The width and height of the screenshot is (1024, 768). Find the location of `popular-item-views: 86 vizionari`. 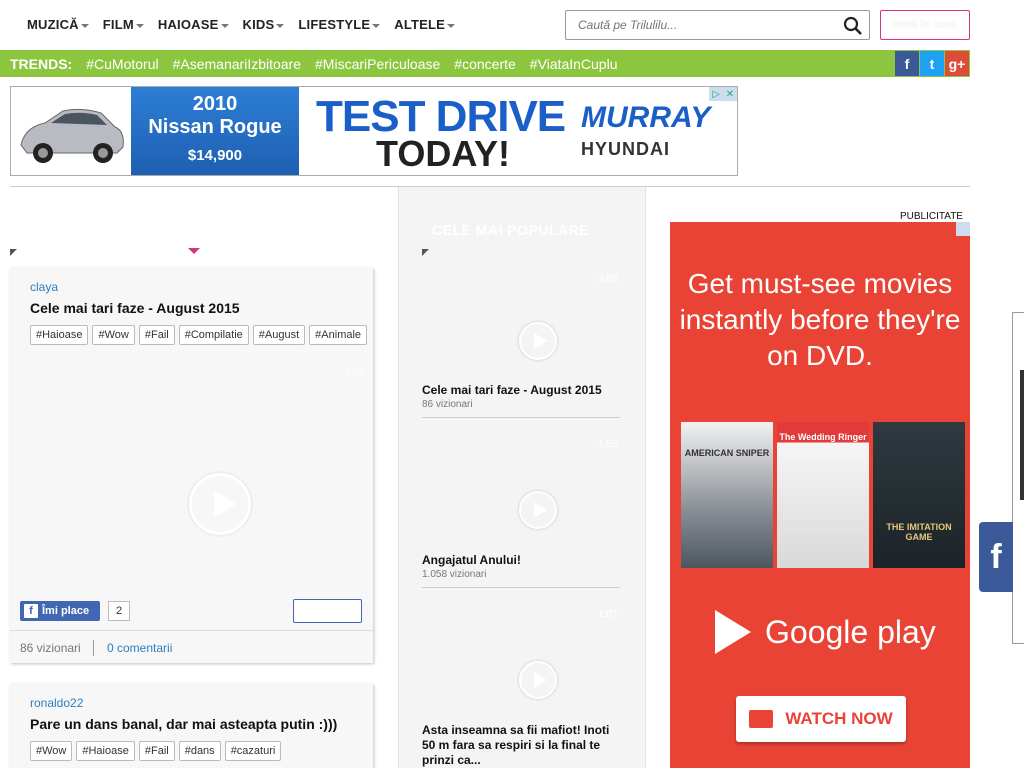

popular-item-views: 86 vizionari is located at coordinates (447, 404).